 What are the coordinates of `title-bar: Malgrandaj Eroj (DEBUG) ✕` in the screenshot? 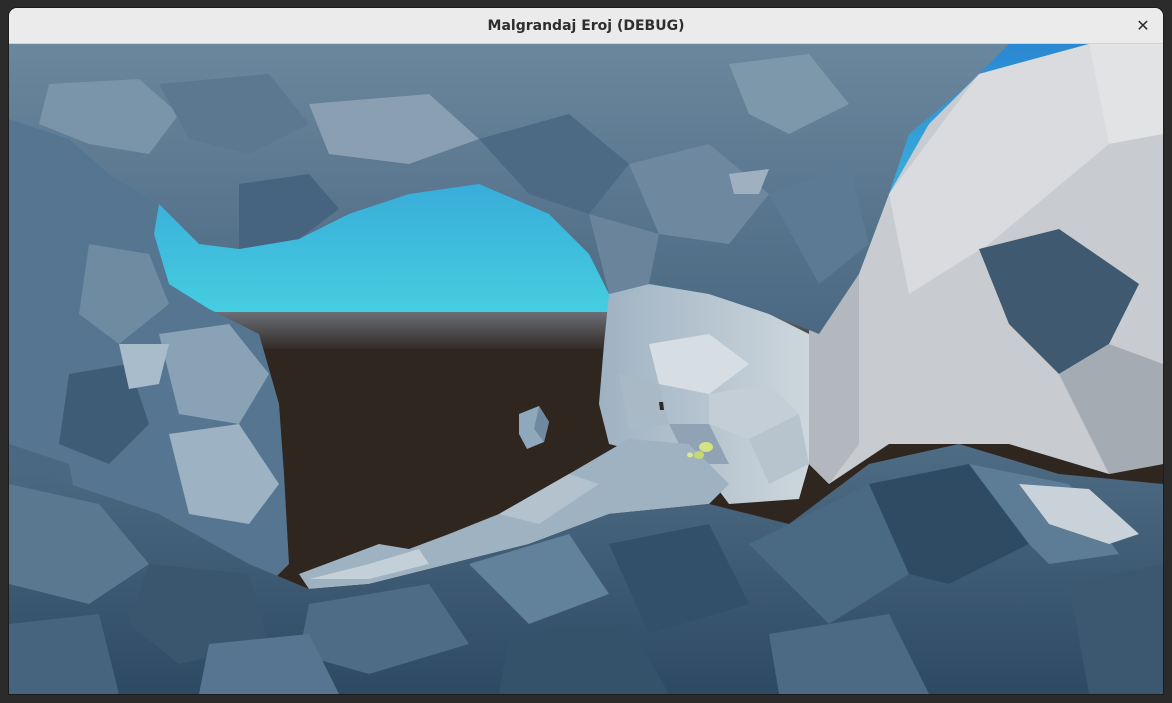 It's located at (586, 26).